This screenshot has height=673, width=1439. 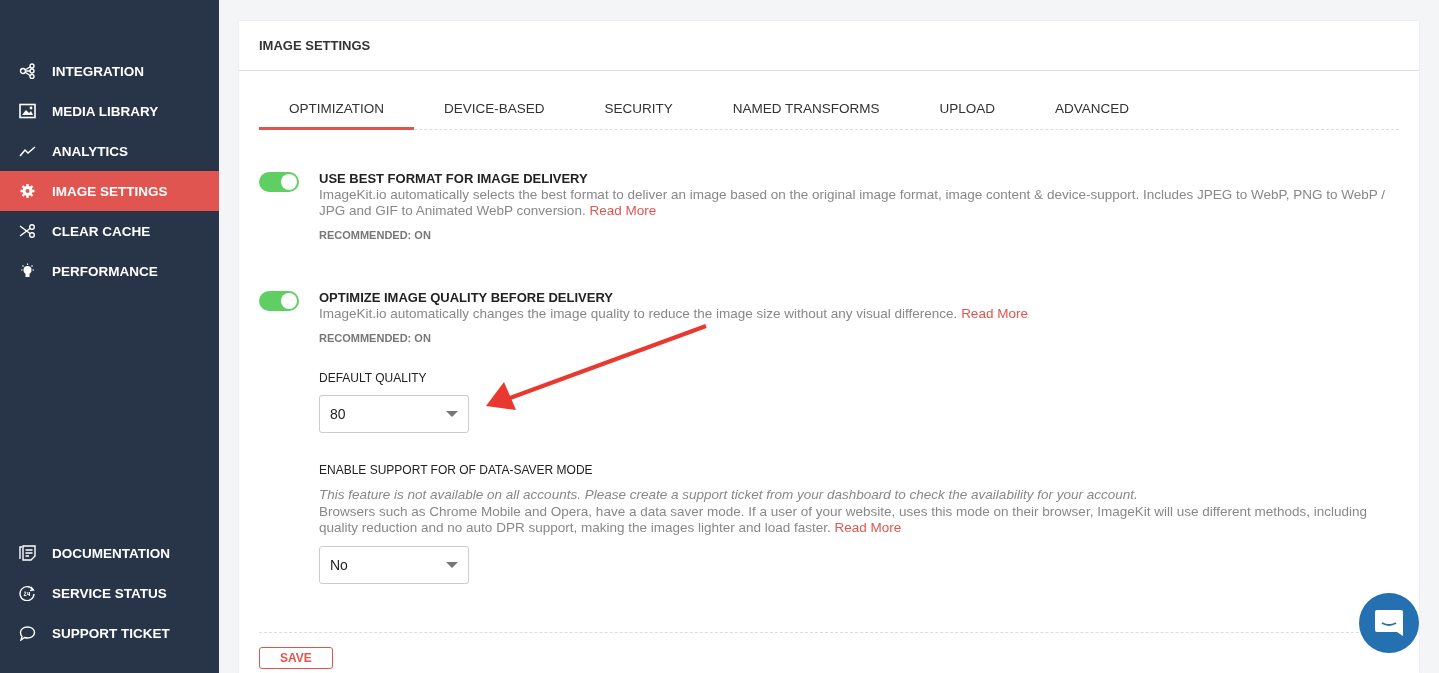 What do you see at coordinates (27, 633) in the screenshot?
I see `speech-bubble-icon` at bounding box center [27, 633].